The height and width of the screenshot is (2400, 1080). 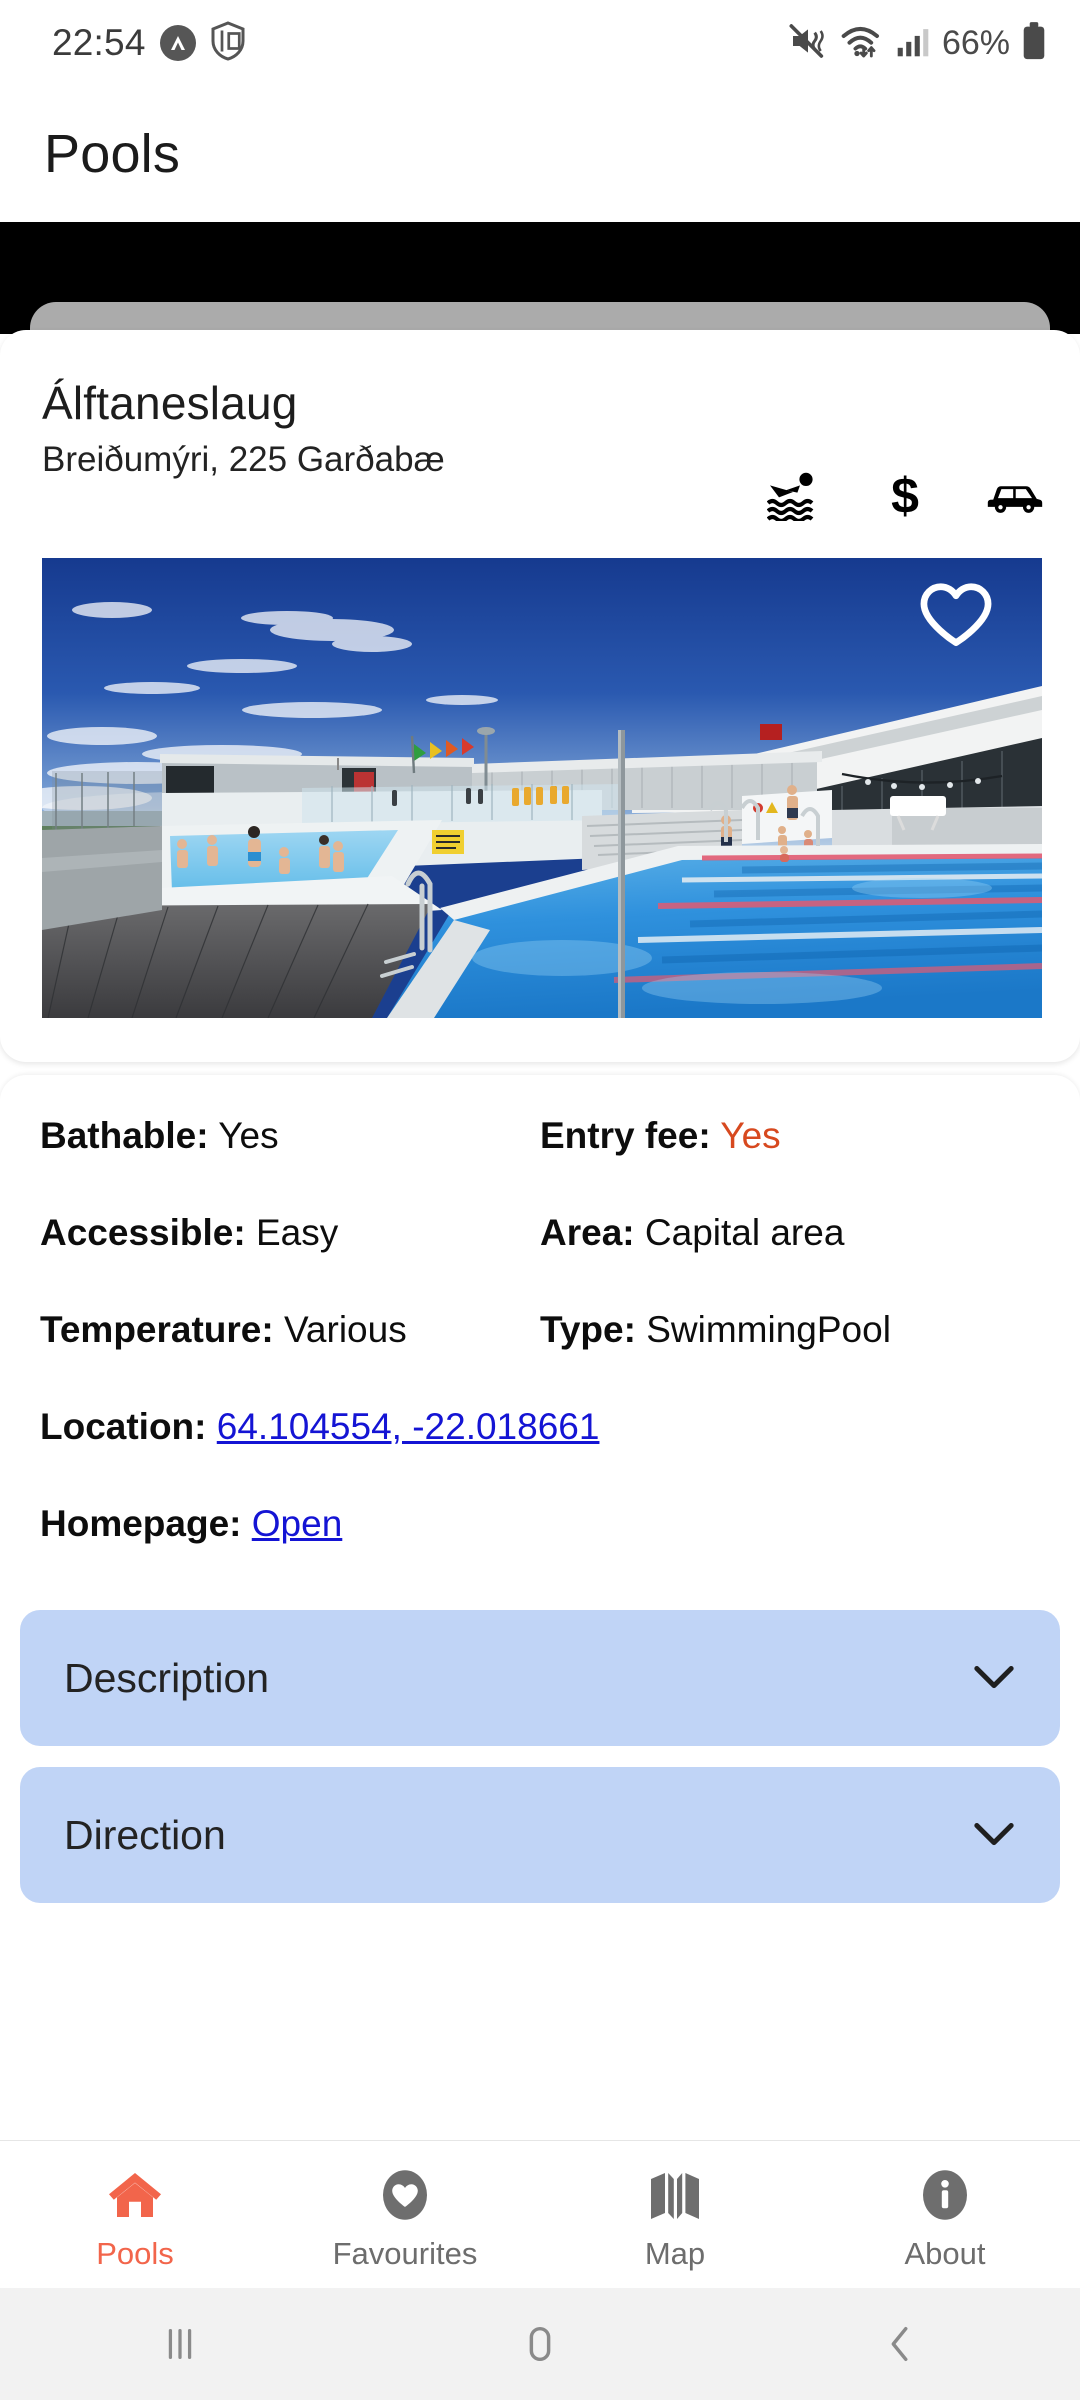 I want to click on location-coordinates-link: 64.104554, -22.018661, so click(x=408, y=1426).